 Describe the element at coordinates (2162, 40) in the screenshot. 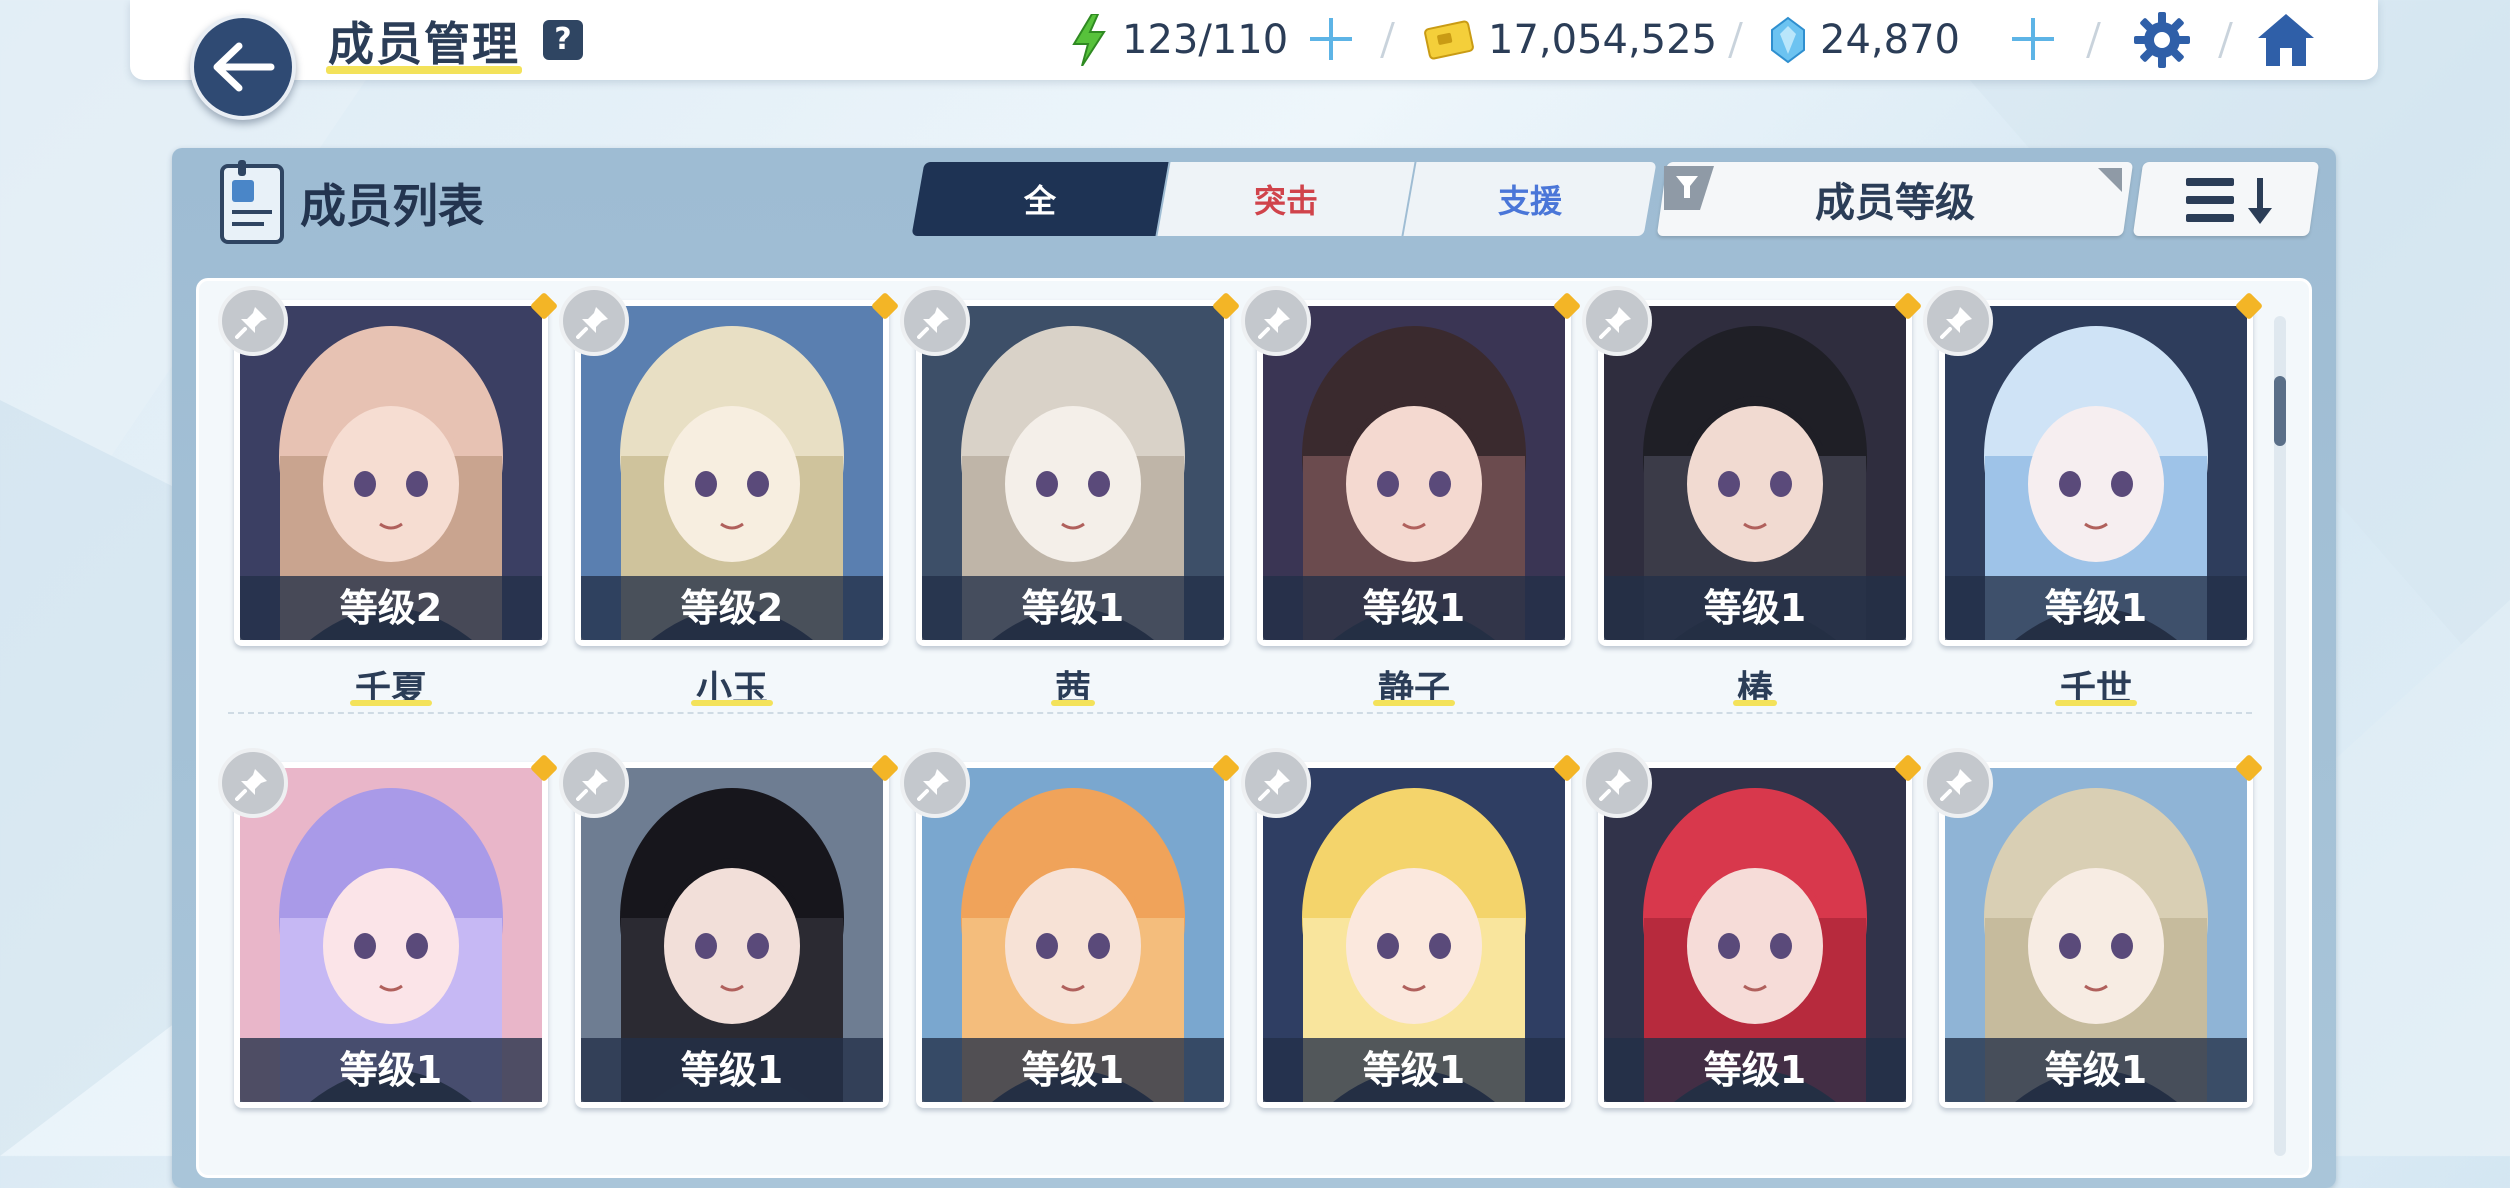

I see `gear-icon` at that location.